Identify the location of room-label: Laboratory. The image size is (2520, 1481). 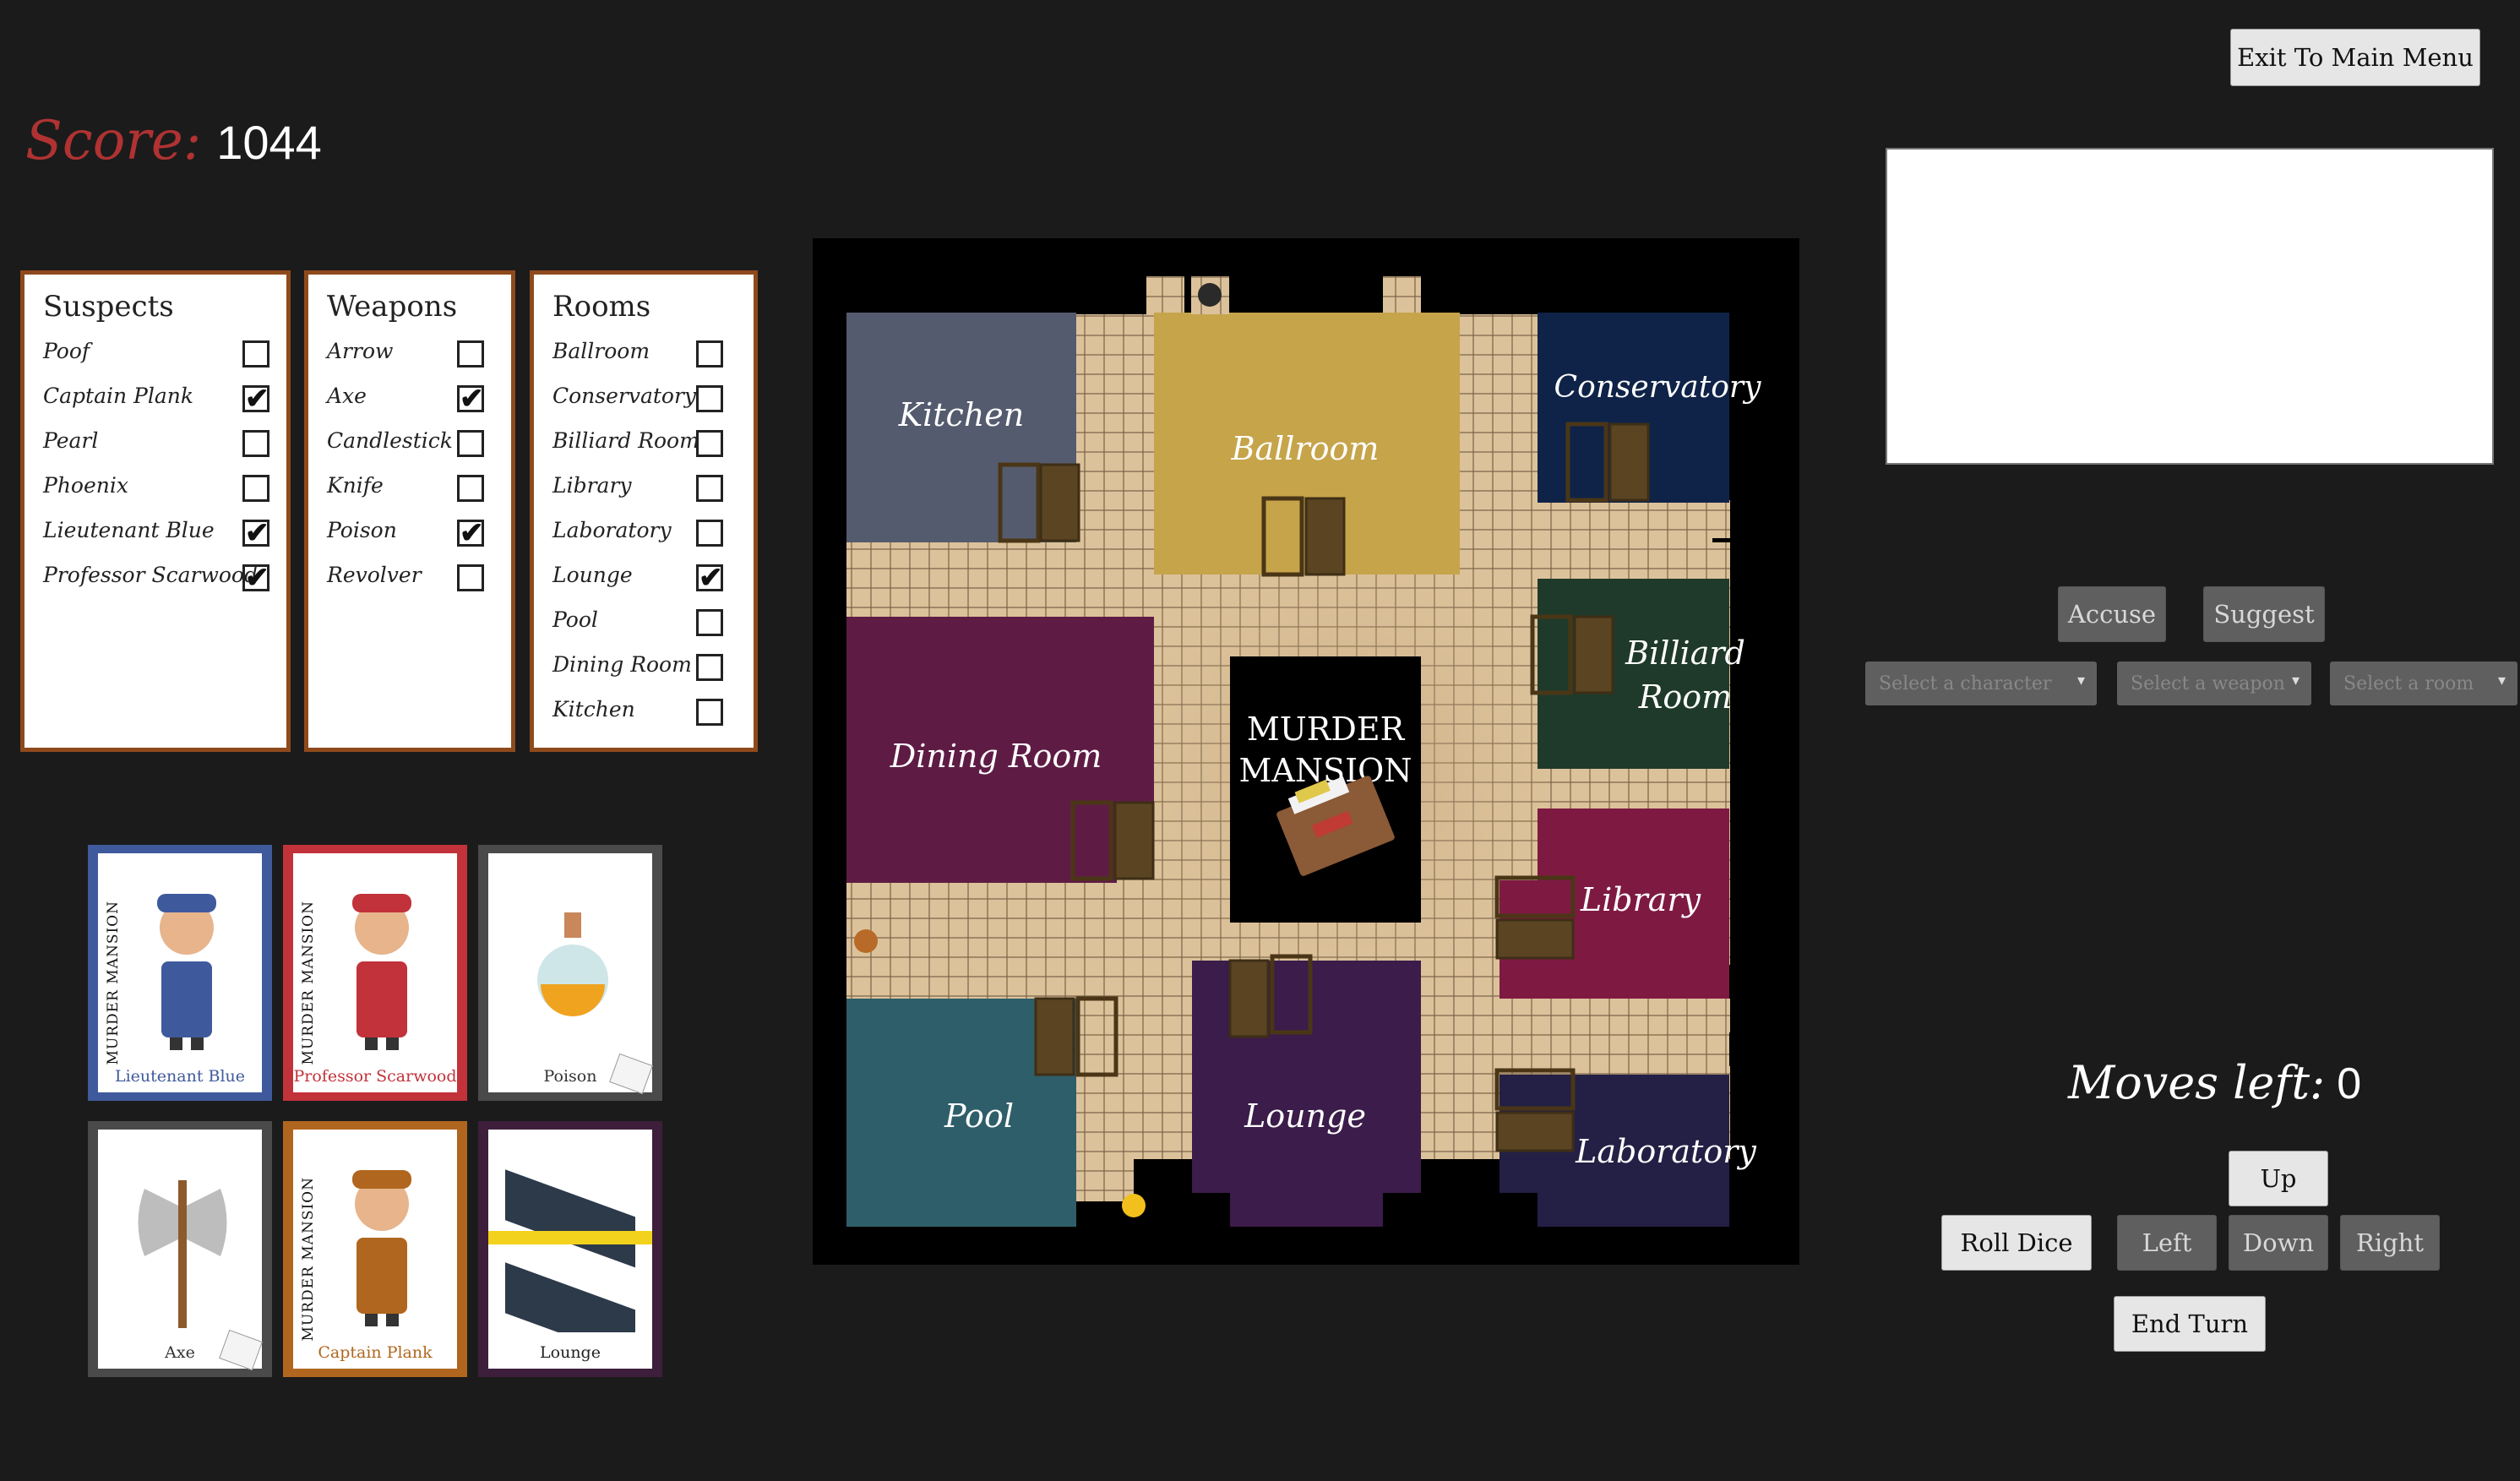
(1665, 1151).